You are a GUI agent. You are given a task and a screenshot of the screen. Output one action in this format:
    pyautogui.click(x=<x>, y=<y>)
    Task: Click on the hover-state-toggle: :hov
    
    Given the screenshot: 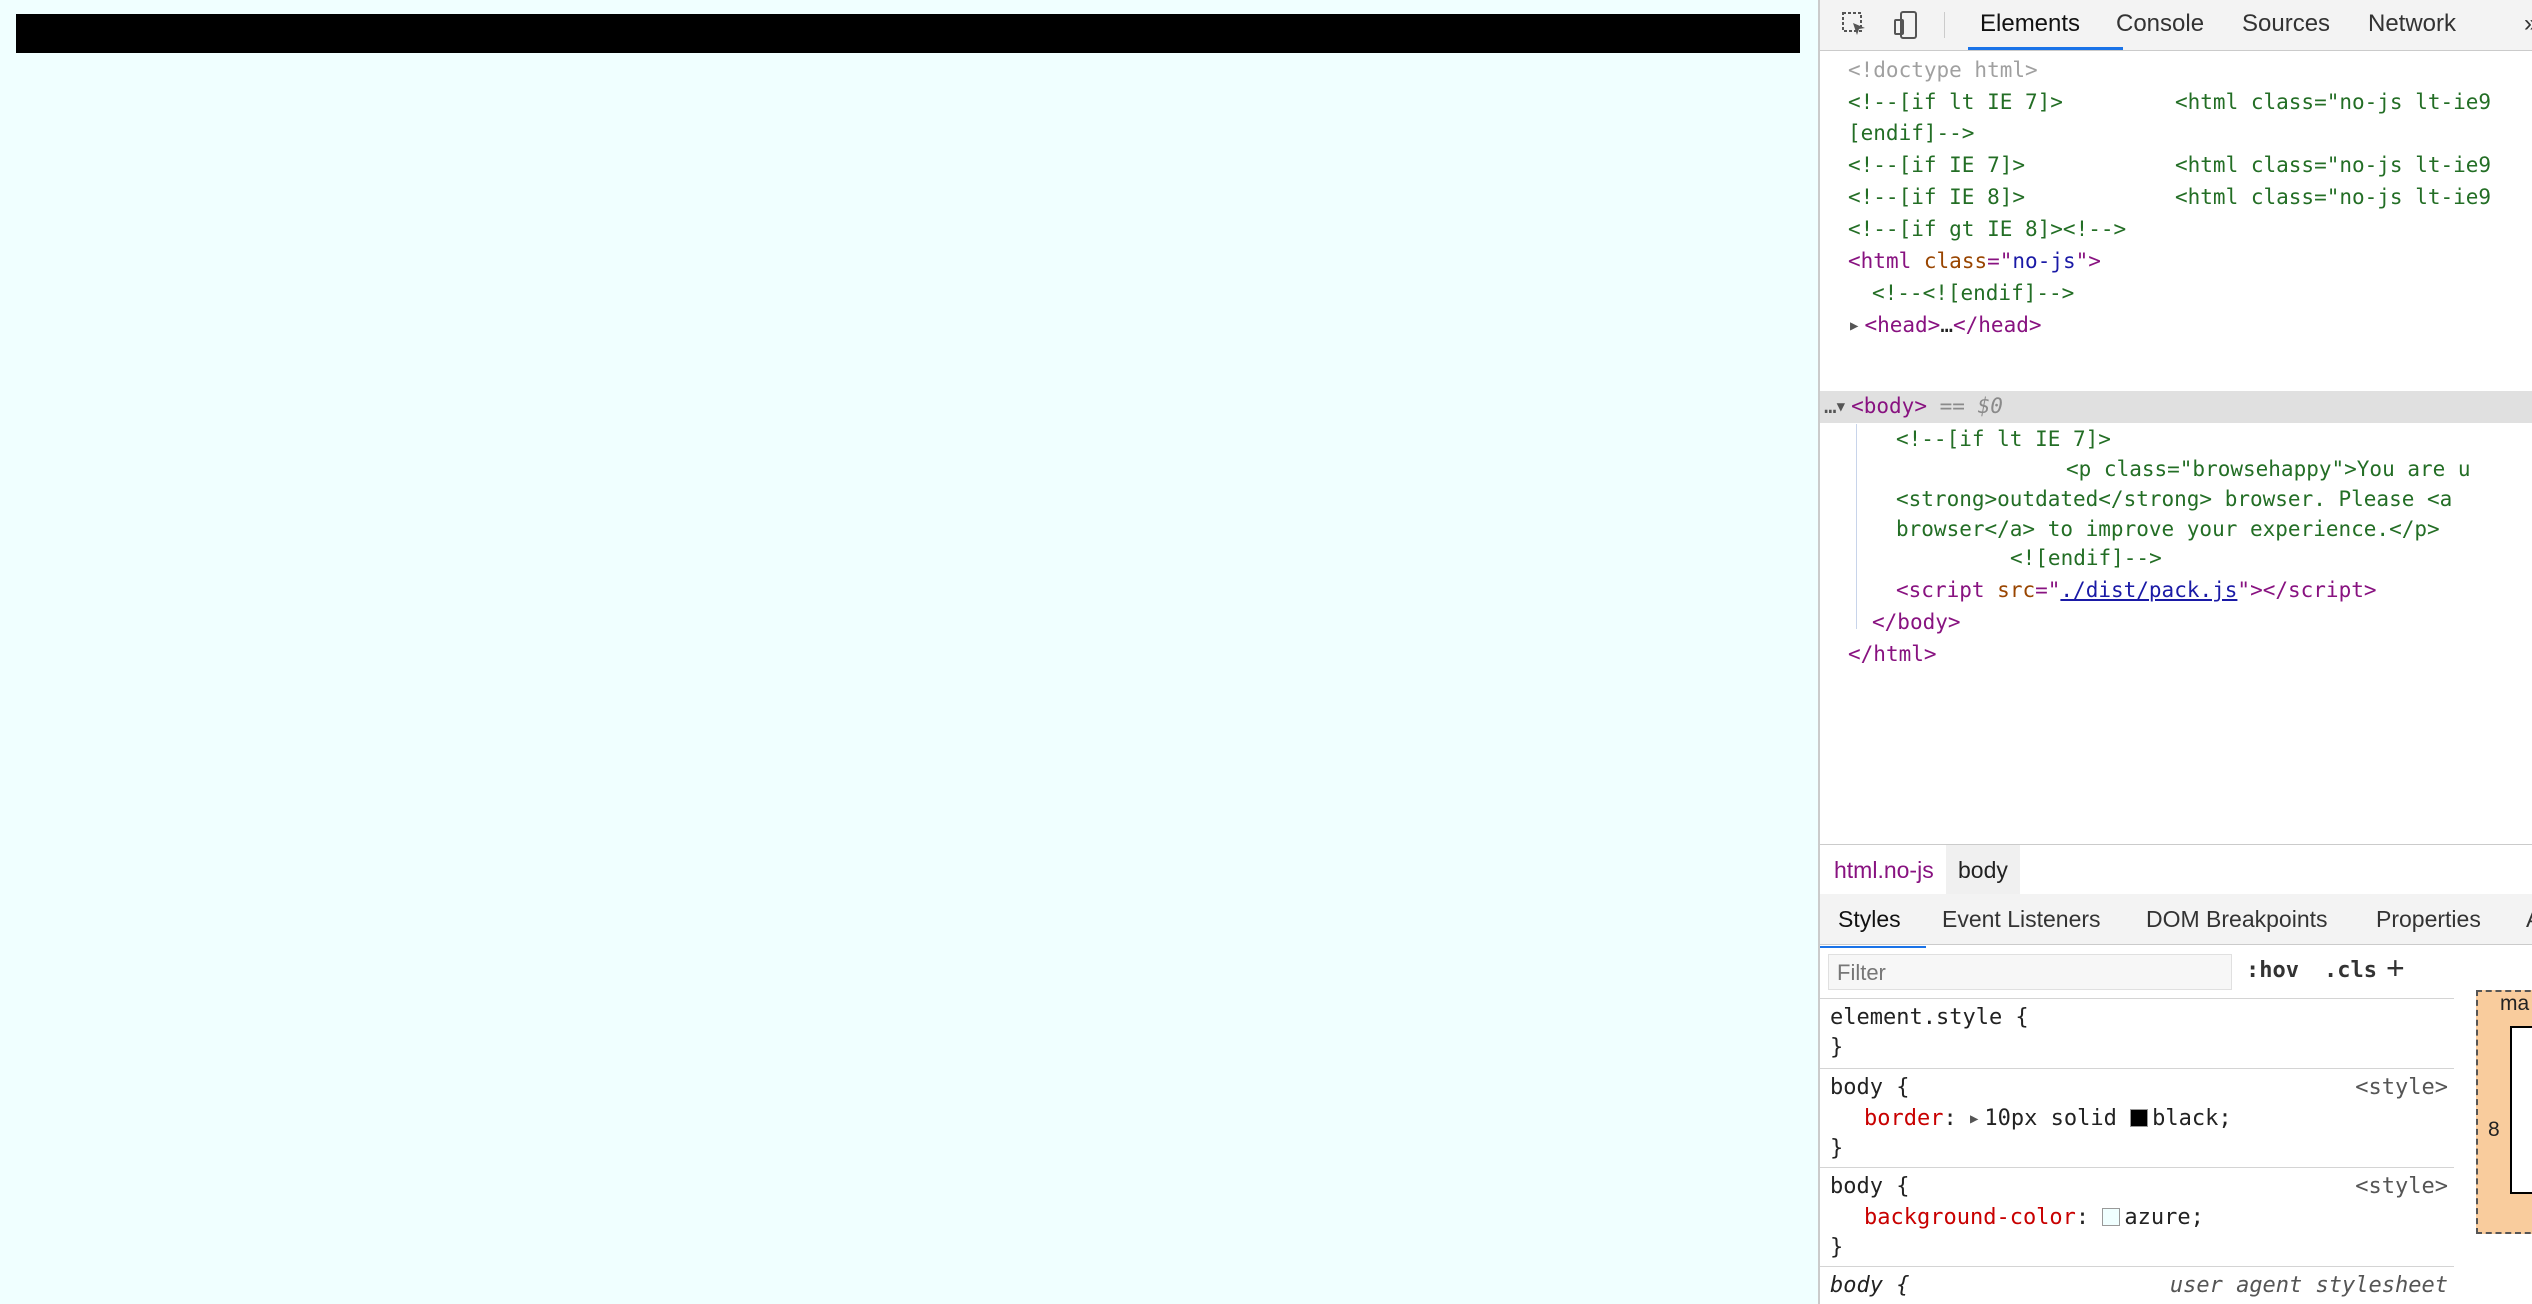 What is the action you would take?
    pyautogui.click(x=2272, y=970)
    